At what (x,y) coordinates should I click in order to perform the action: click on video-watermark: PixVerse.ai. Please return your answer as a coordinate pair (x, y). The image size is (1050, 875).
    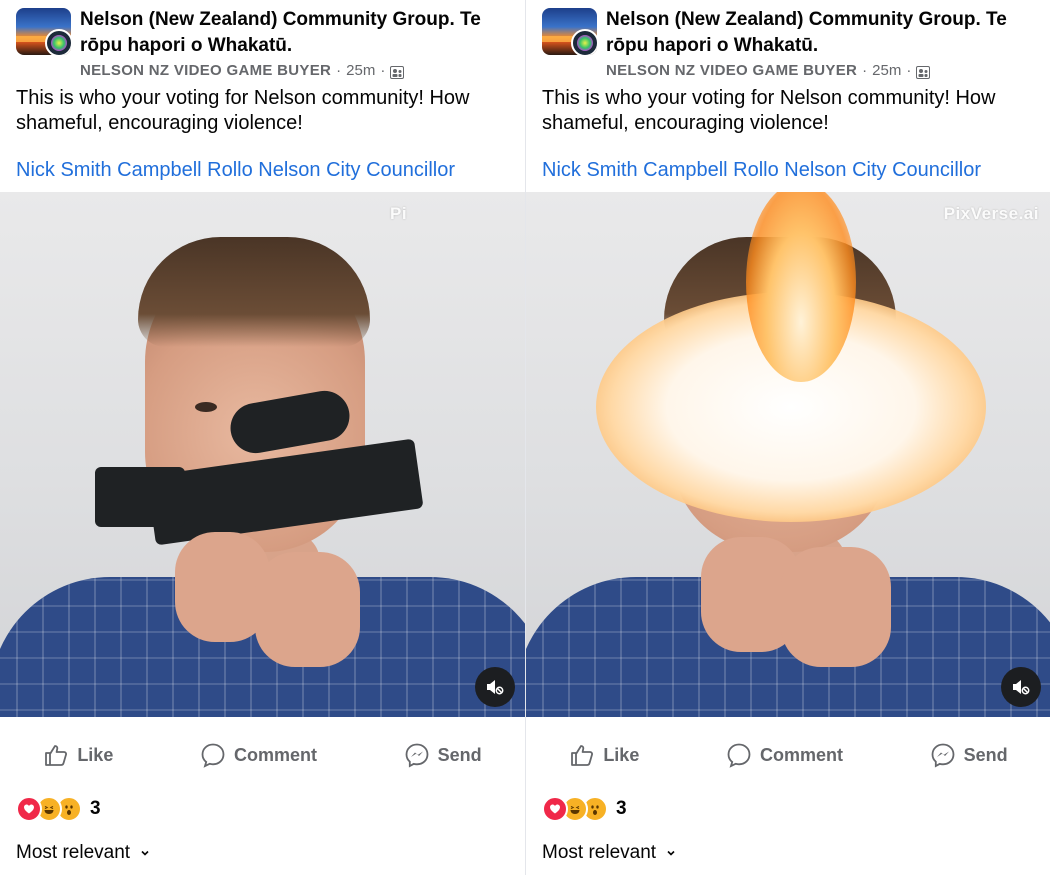
    Looking at the image, I should click on (991, 213).